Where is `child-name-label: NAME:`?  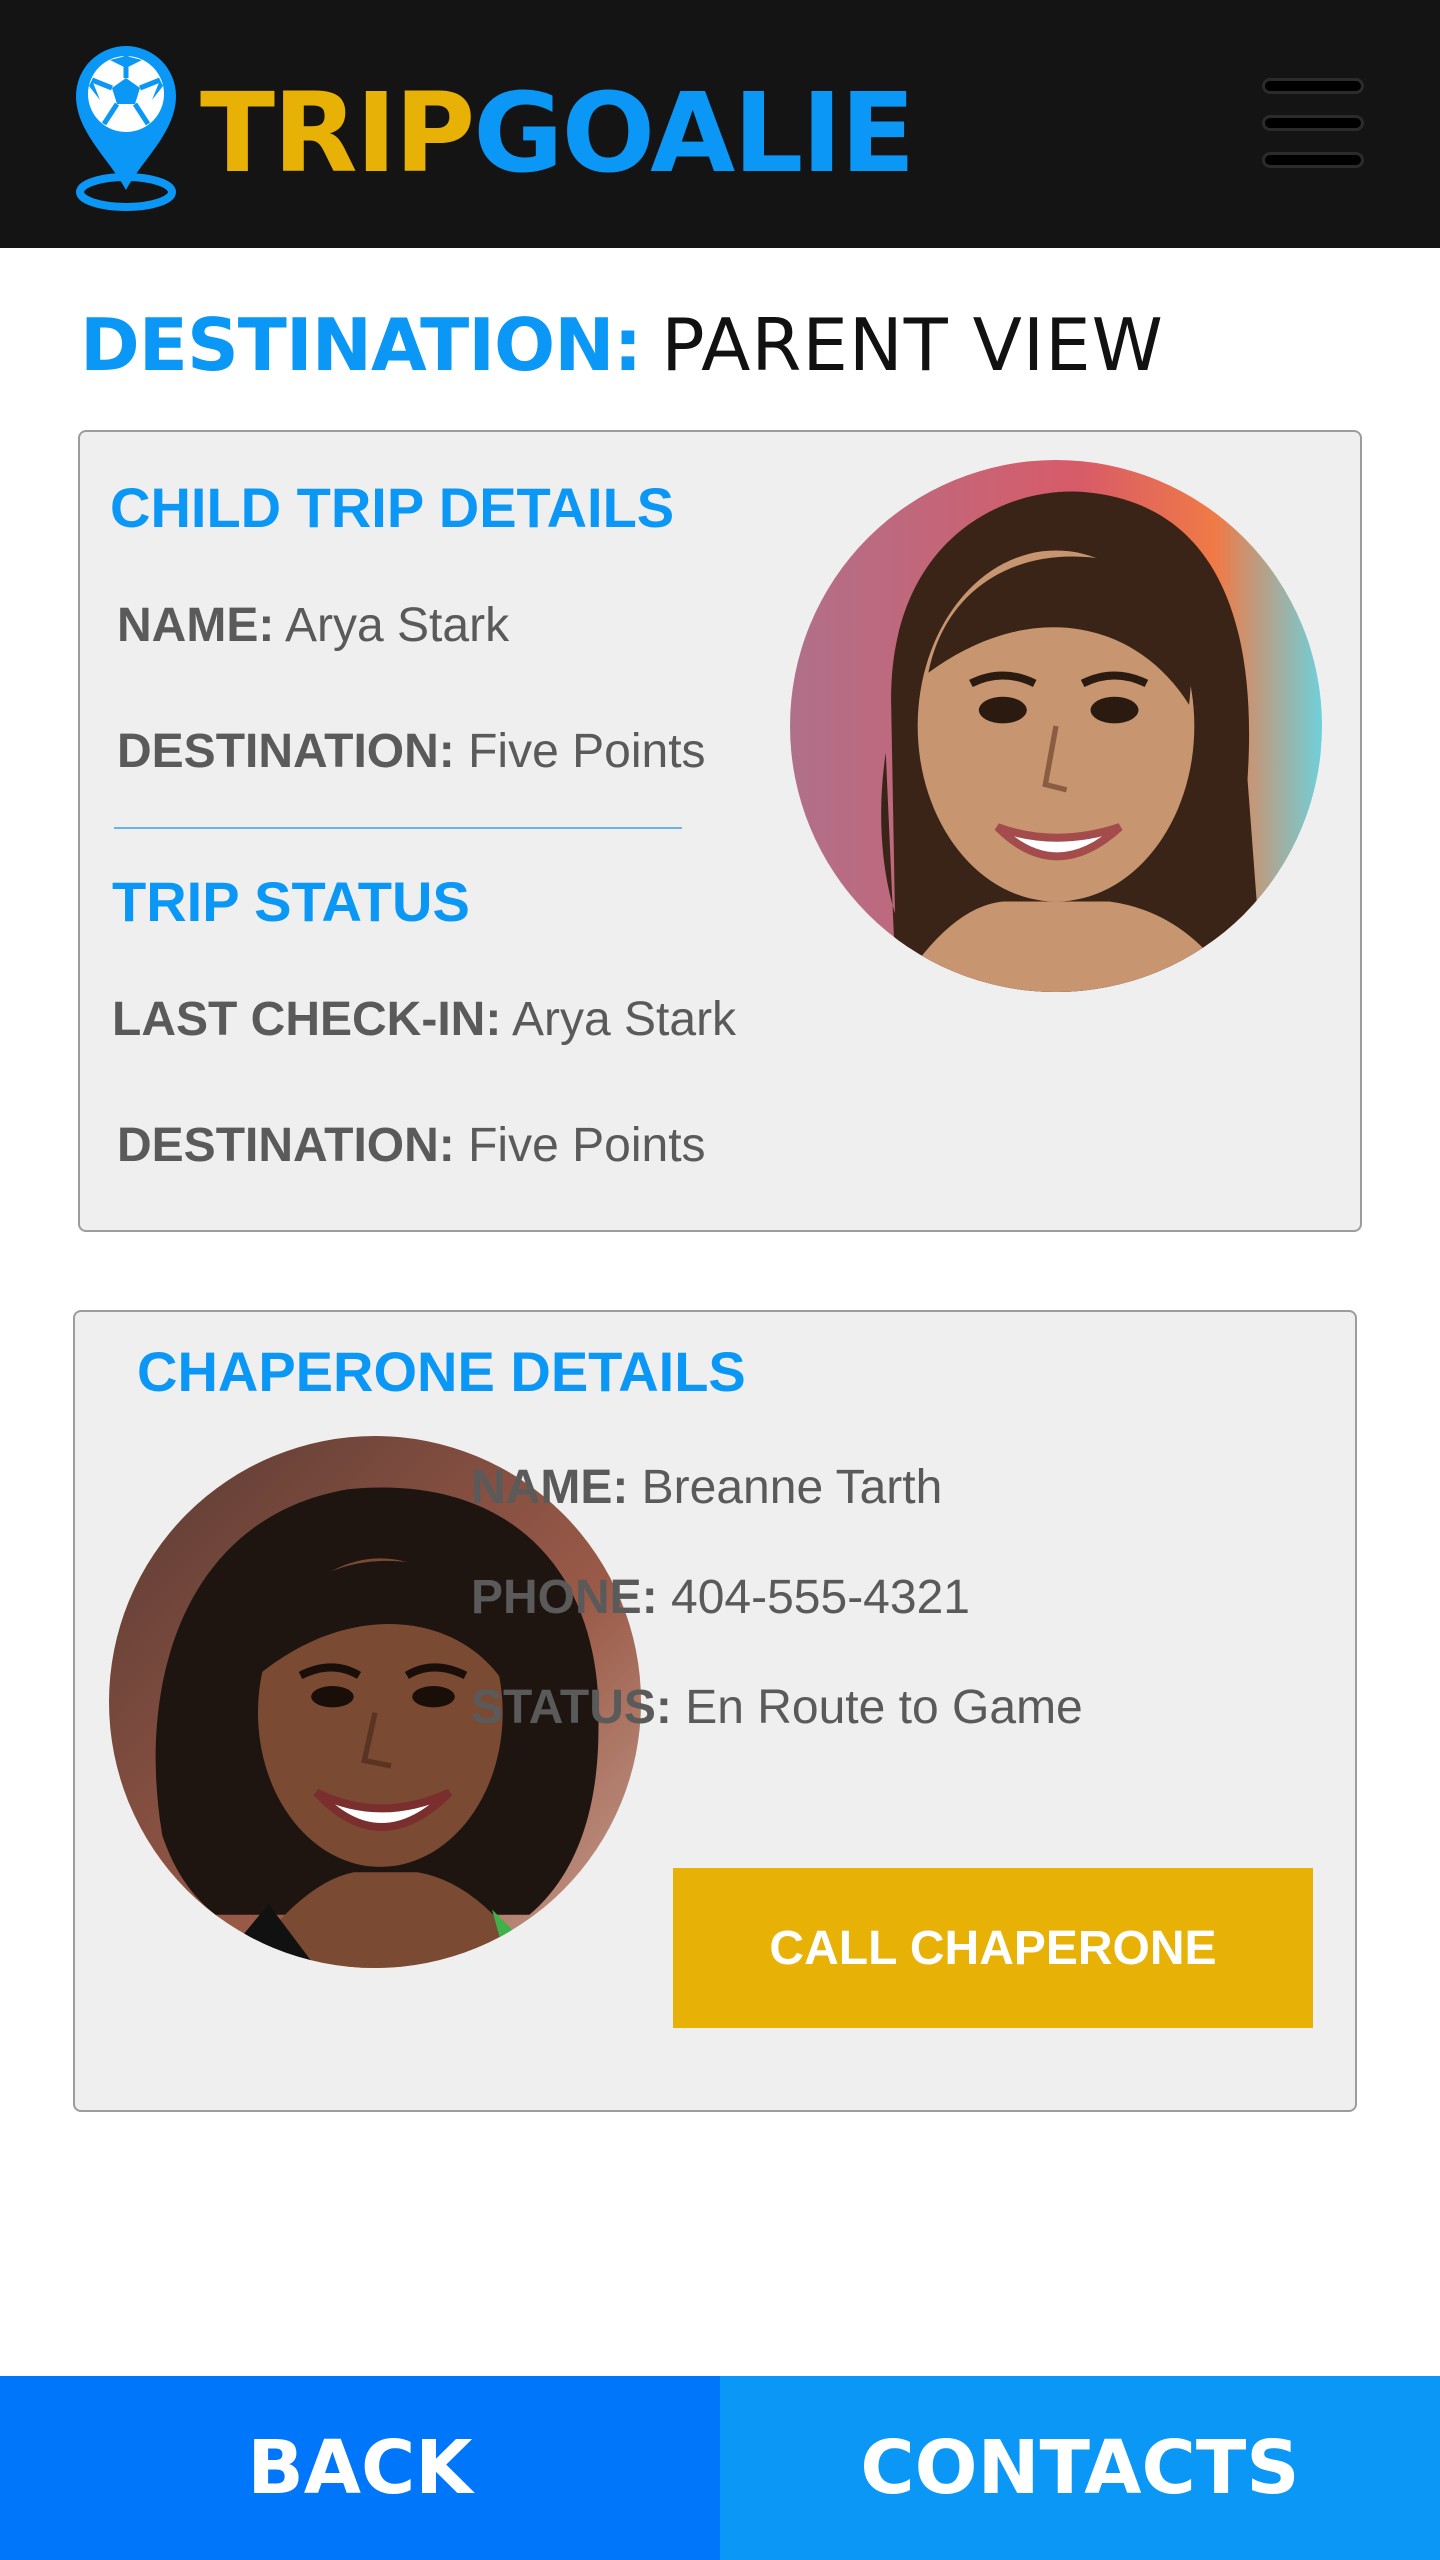 child-name-label: NAME: is located at coordinates (196, 625).